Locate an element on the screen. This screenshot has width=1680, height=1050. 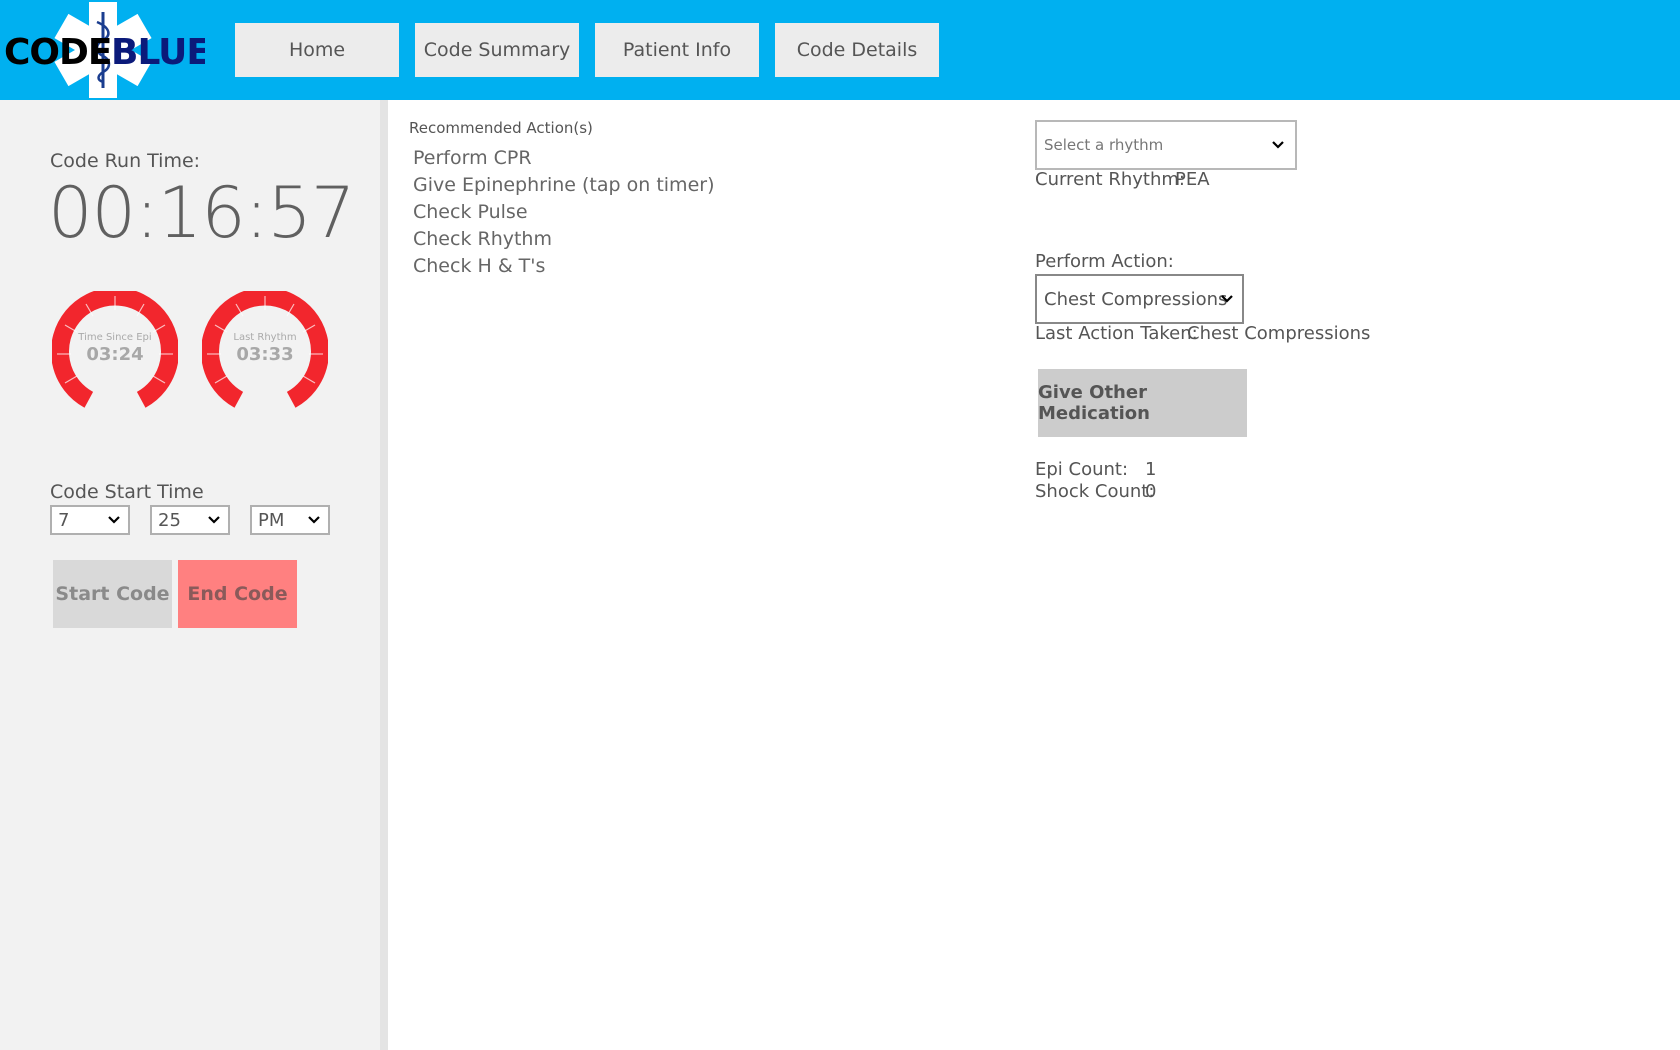
nav-code-summary-label: Code Summary is located at coordinates (497, 50).